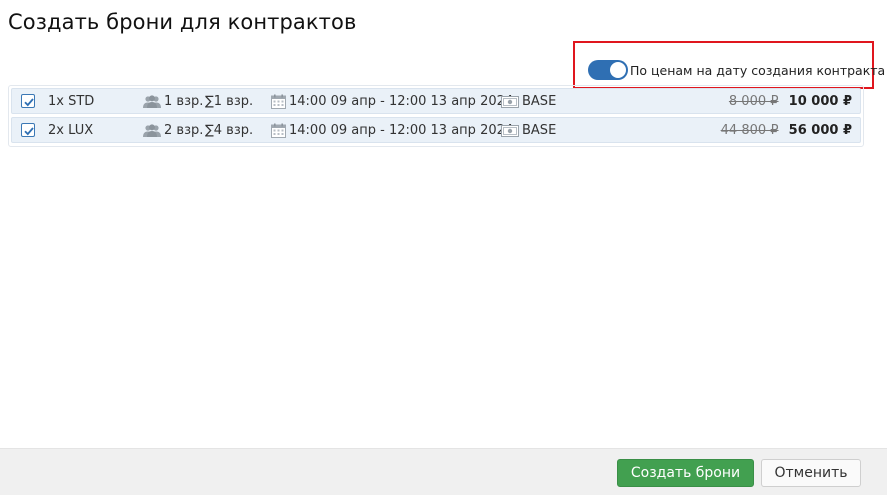 The image size is (887, 495). What do you see at coordinates (753, 101) in the screenshot?
I see `old-price: 8 000 ₽` at bounding box center [753, 101].